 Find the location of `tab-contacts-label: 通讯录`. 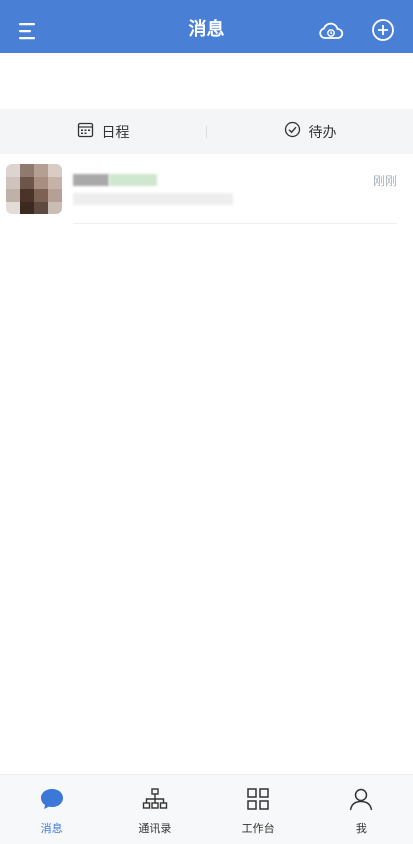

tab-contacts-label: 通讯录 is located at coordinates (155, 828).